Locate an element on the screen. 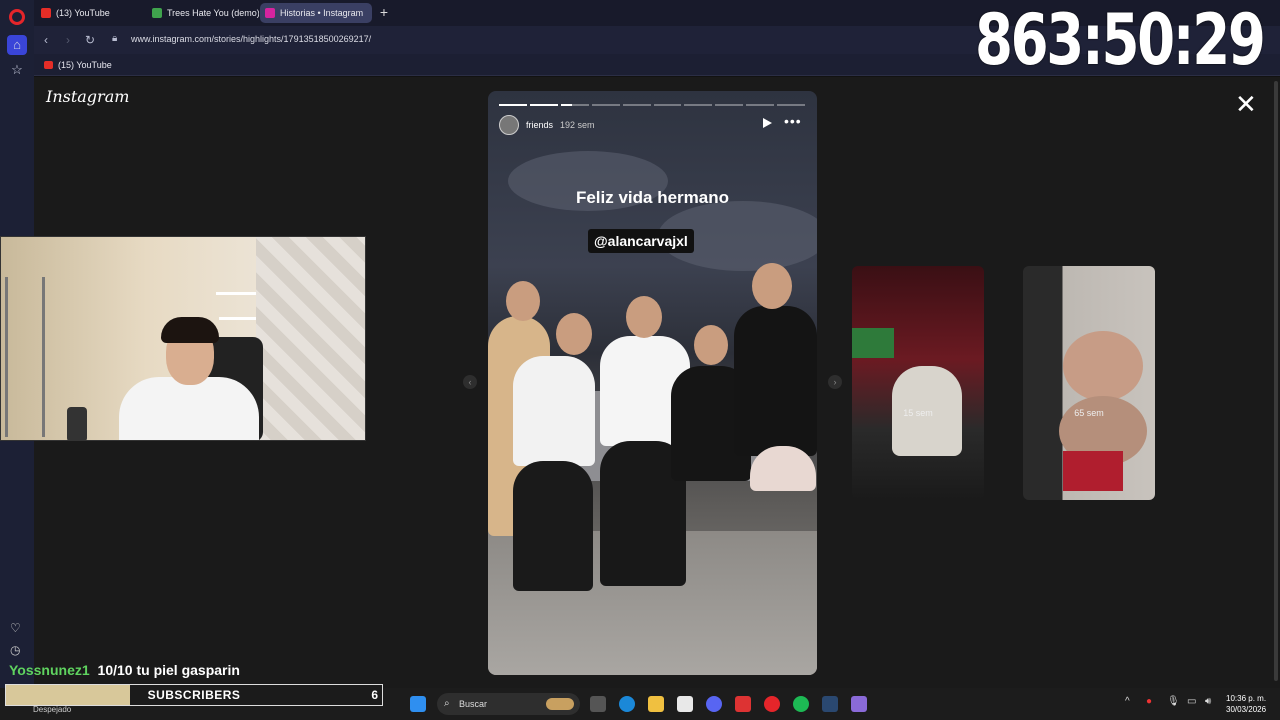  taskbar-clock: 10:36 p. m. 30/03/2026 is located at coordinates (1246, 704).